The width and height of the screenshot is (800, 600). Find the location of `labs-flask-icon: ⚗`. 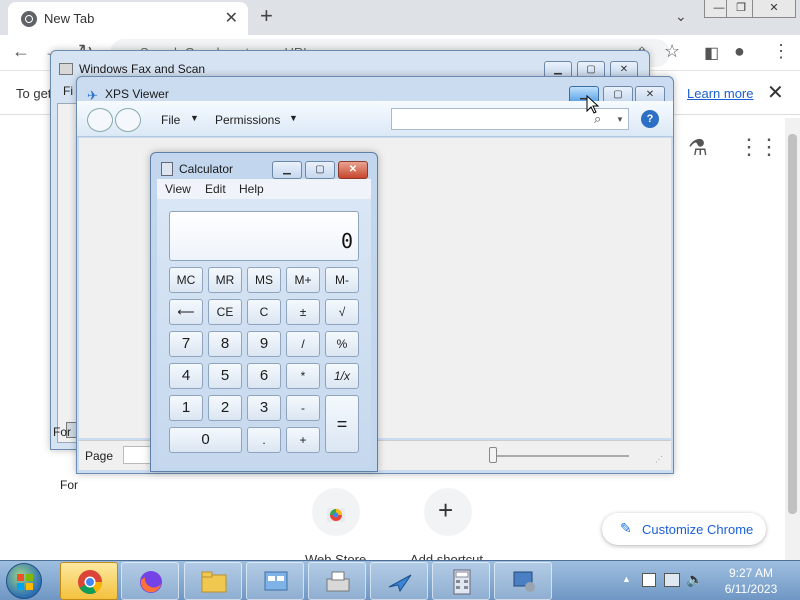

labs-flask-icon: ⚗ is located at coordinates (698, 148).